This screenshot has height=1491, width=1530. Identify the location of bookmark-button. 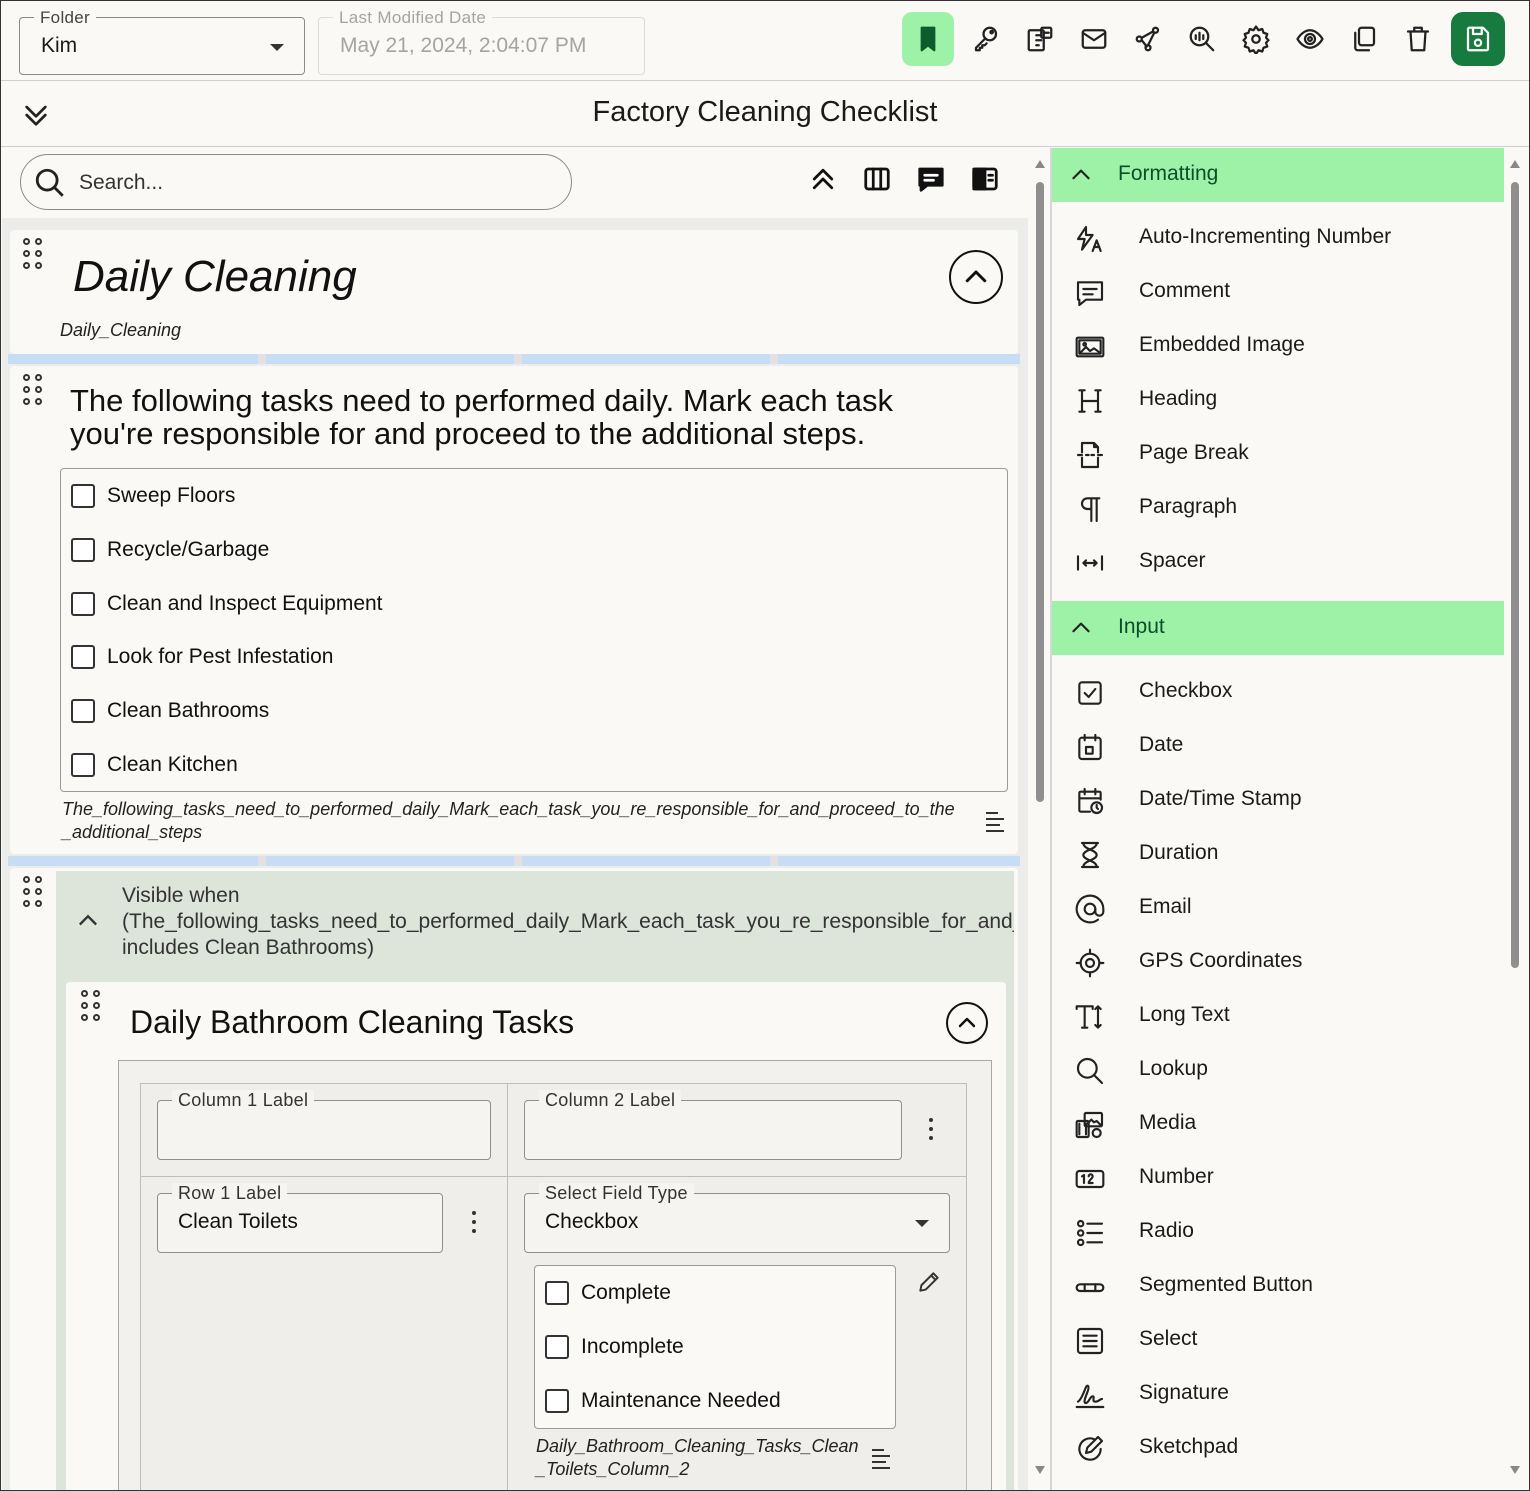
(928, 39).